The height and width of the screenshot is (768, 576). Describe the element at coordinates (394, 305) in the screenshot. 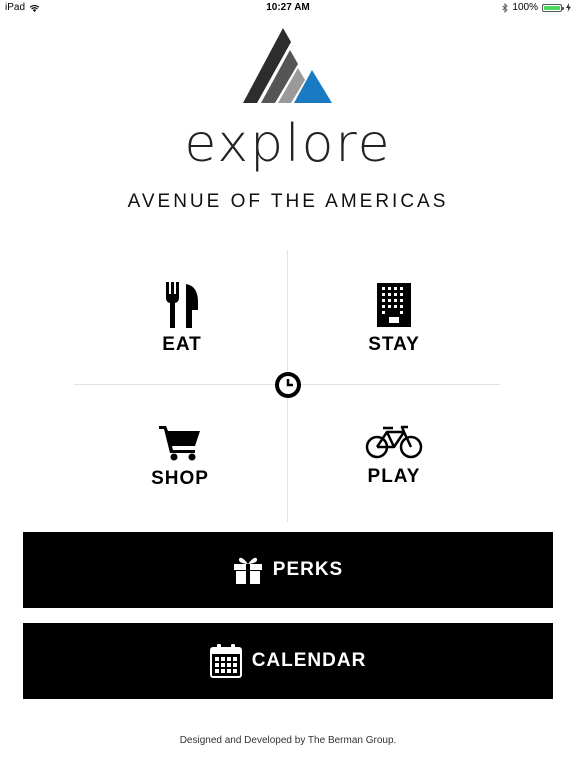

I see `building-icon` at that location.